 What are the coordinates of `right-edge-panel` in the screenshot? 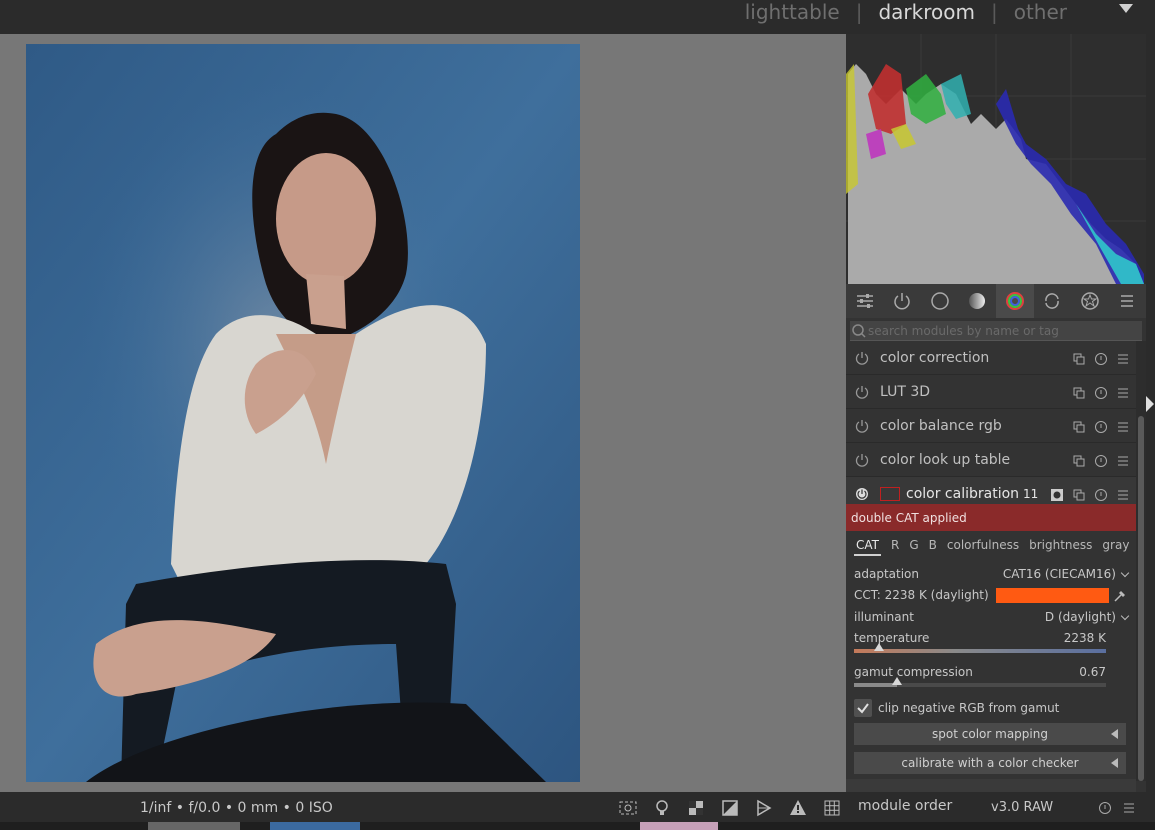 It's located at (1150, 413).